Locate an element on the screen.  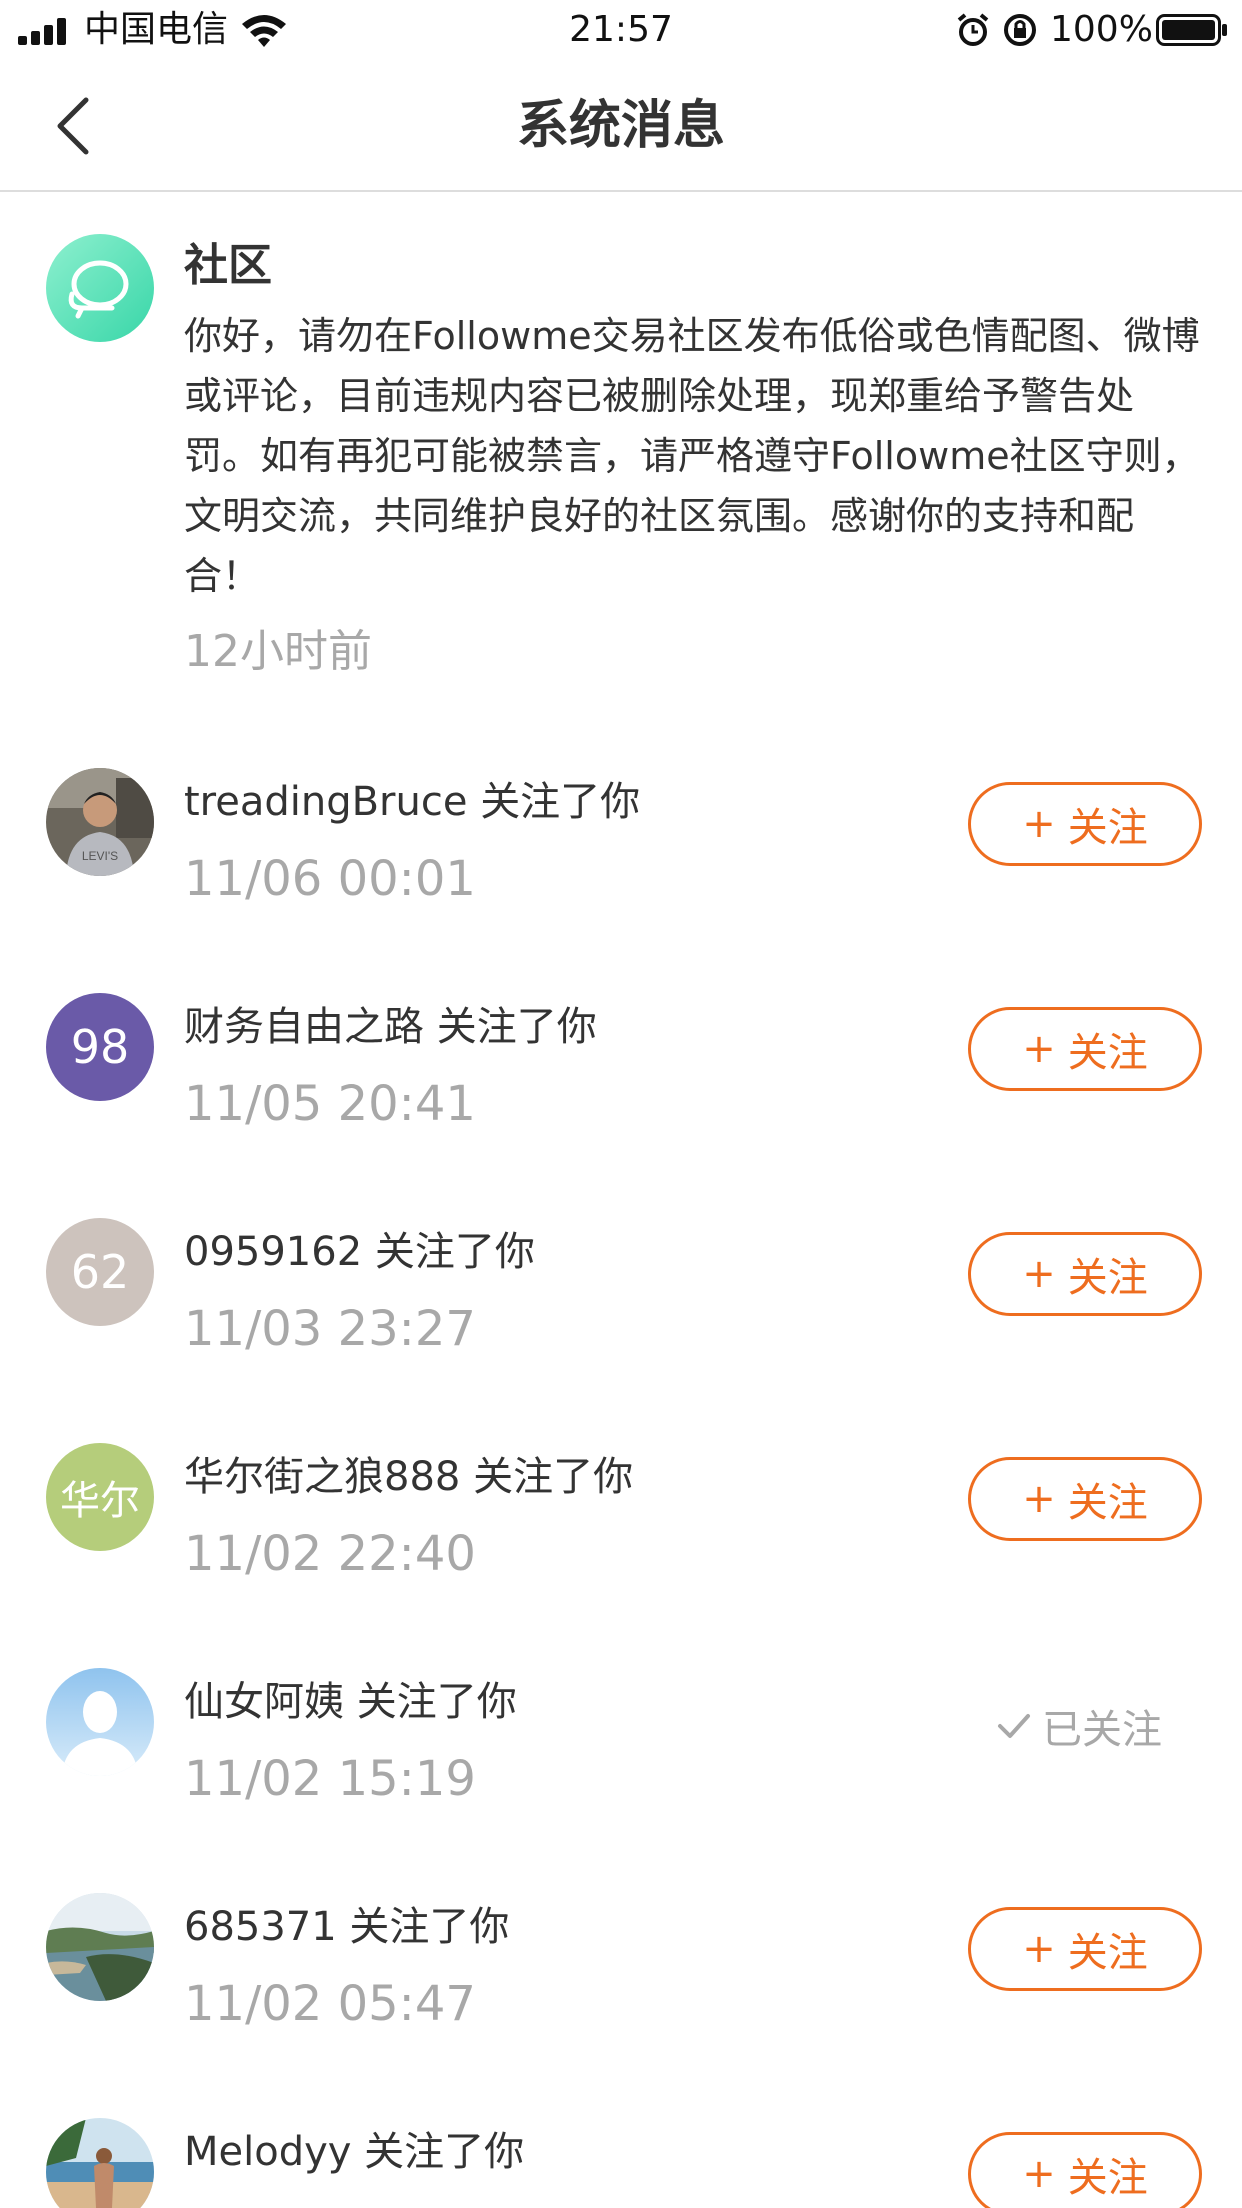
user-name: 仙女阿姨 is located at coordinates (264, 1702).